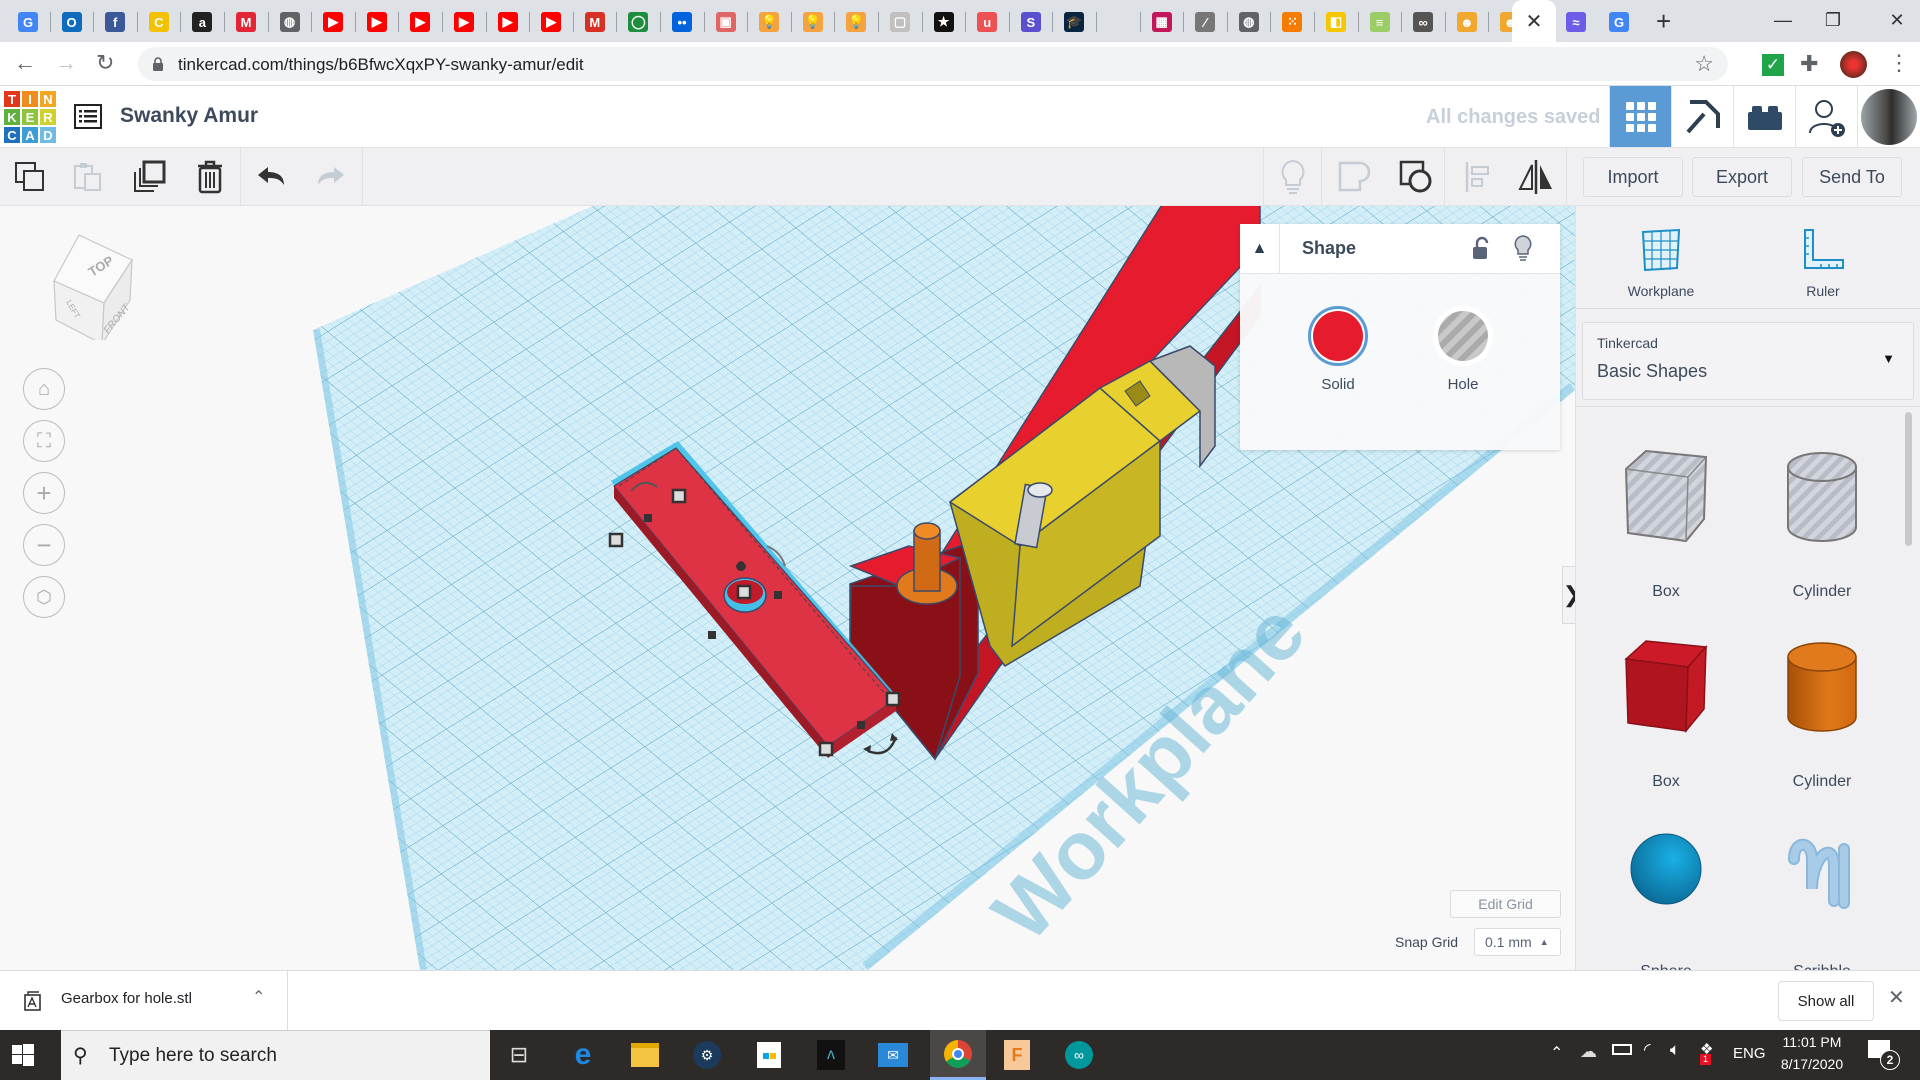 The height and width of the screenshot is (1080, 1920). I want to click on browser-tab: O, so click(72, 22).